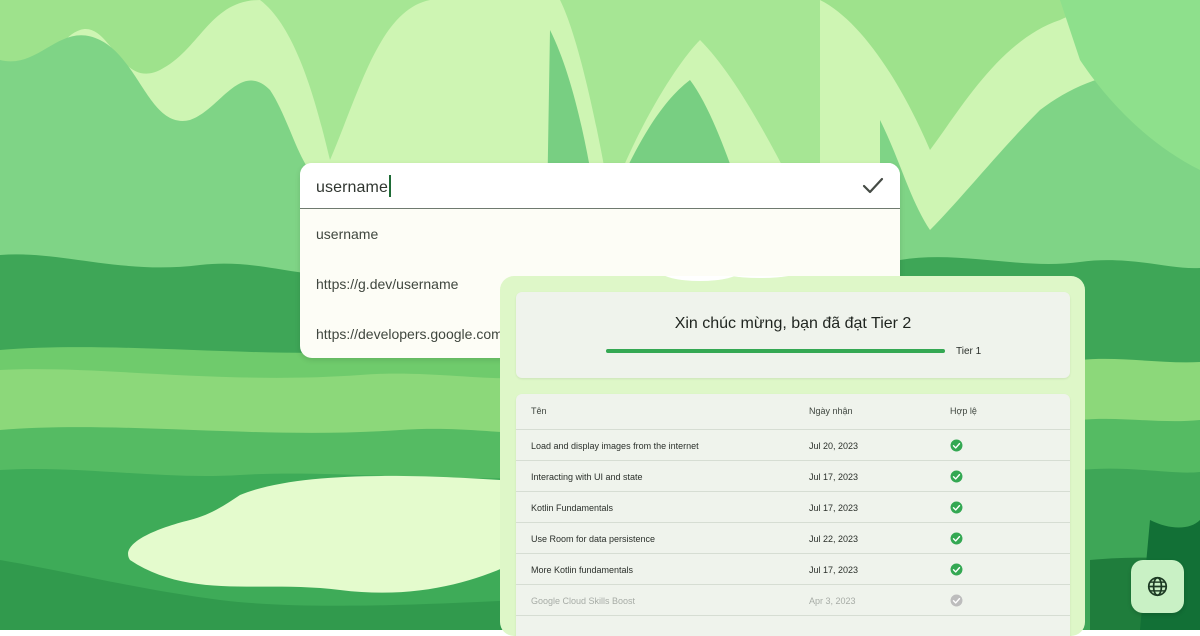  I want to click on column-header-date: Ngày nhận, so click(831, 411).